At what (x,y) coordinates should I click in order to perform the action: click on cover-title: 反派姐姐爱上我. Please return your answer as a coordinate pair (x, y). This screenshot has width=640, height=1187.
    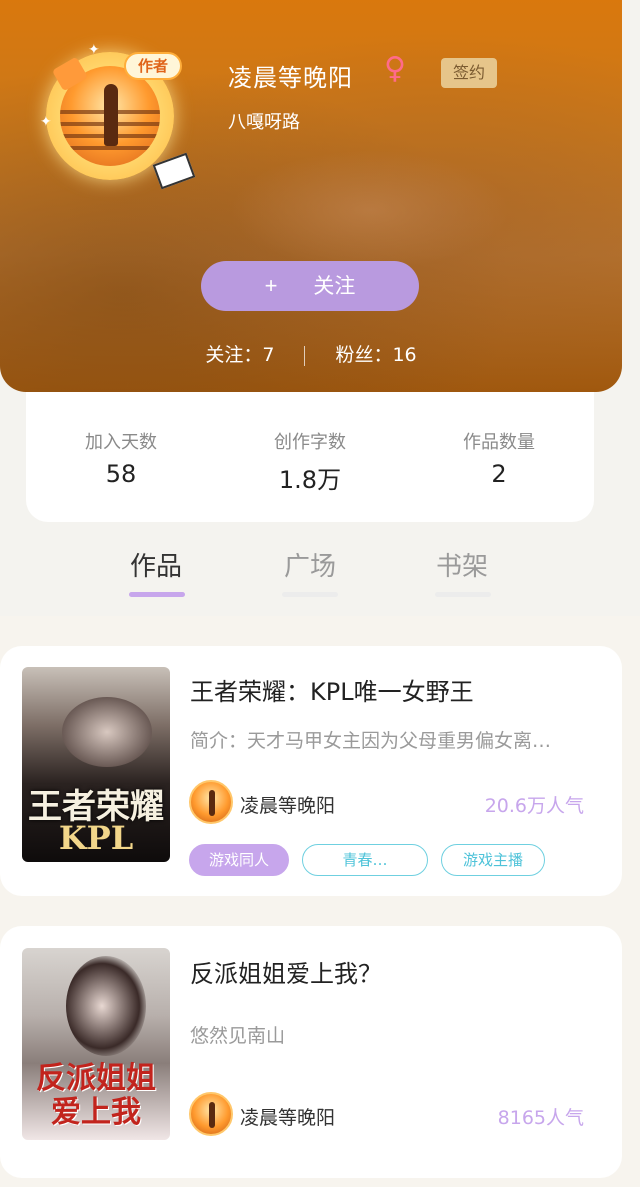
    Looking at the image, I should click on (96, 1095).